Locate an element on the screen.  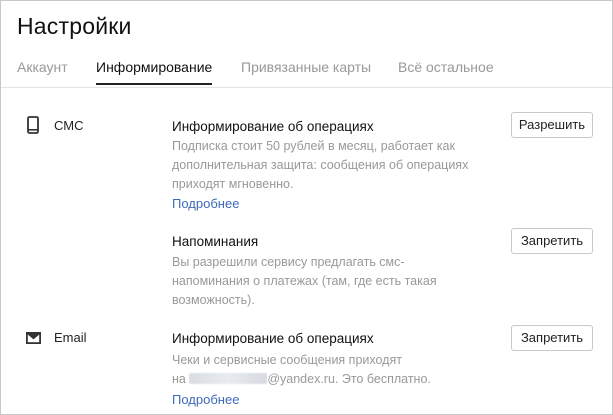
tab-notifications: Информирование is located at coordinates (154, 72).